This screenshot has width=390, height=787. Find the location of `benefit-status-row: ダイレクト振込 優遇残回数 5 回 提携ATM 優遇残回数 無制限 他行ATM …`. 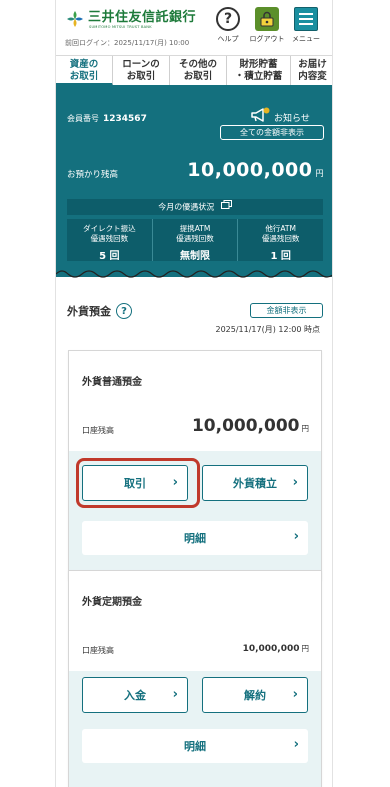

benefit-status-row: ダイレクト振込 優遇残回数 5 回 提携ATM 優遇残回数 無制限 他行ATM … is located at coordinates (195, 240).